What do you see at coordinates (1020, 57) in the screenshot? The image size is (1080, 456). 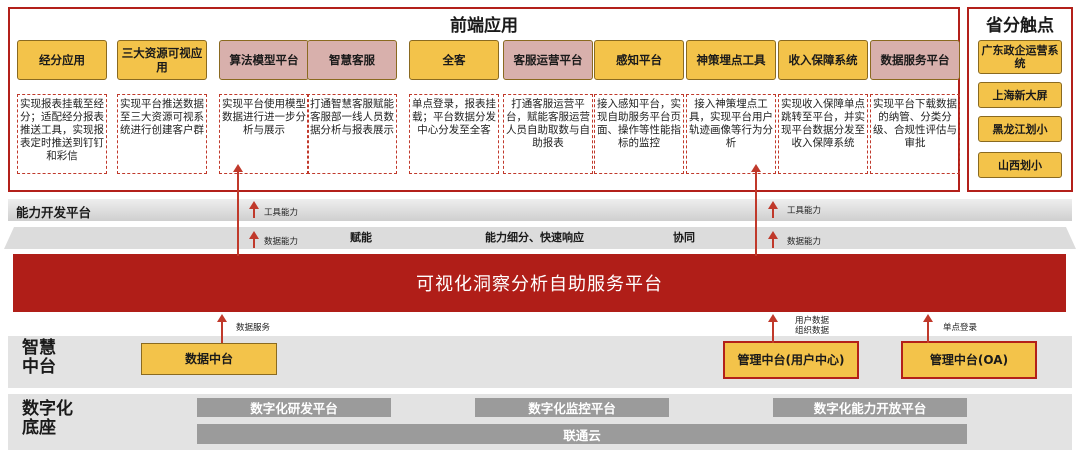 I see `province-item: 广东政企运营系统` at bounding box center [1020, 57].